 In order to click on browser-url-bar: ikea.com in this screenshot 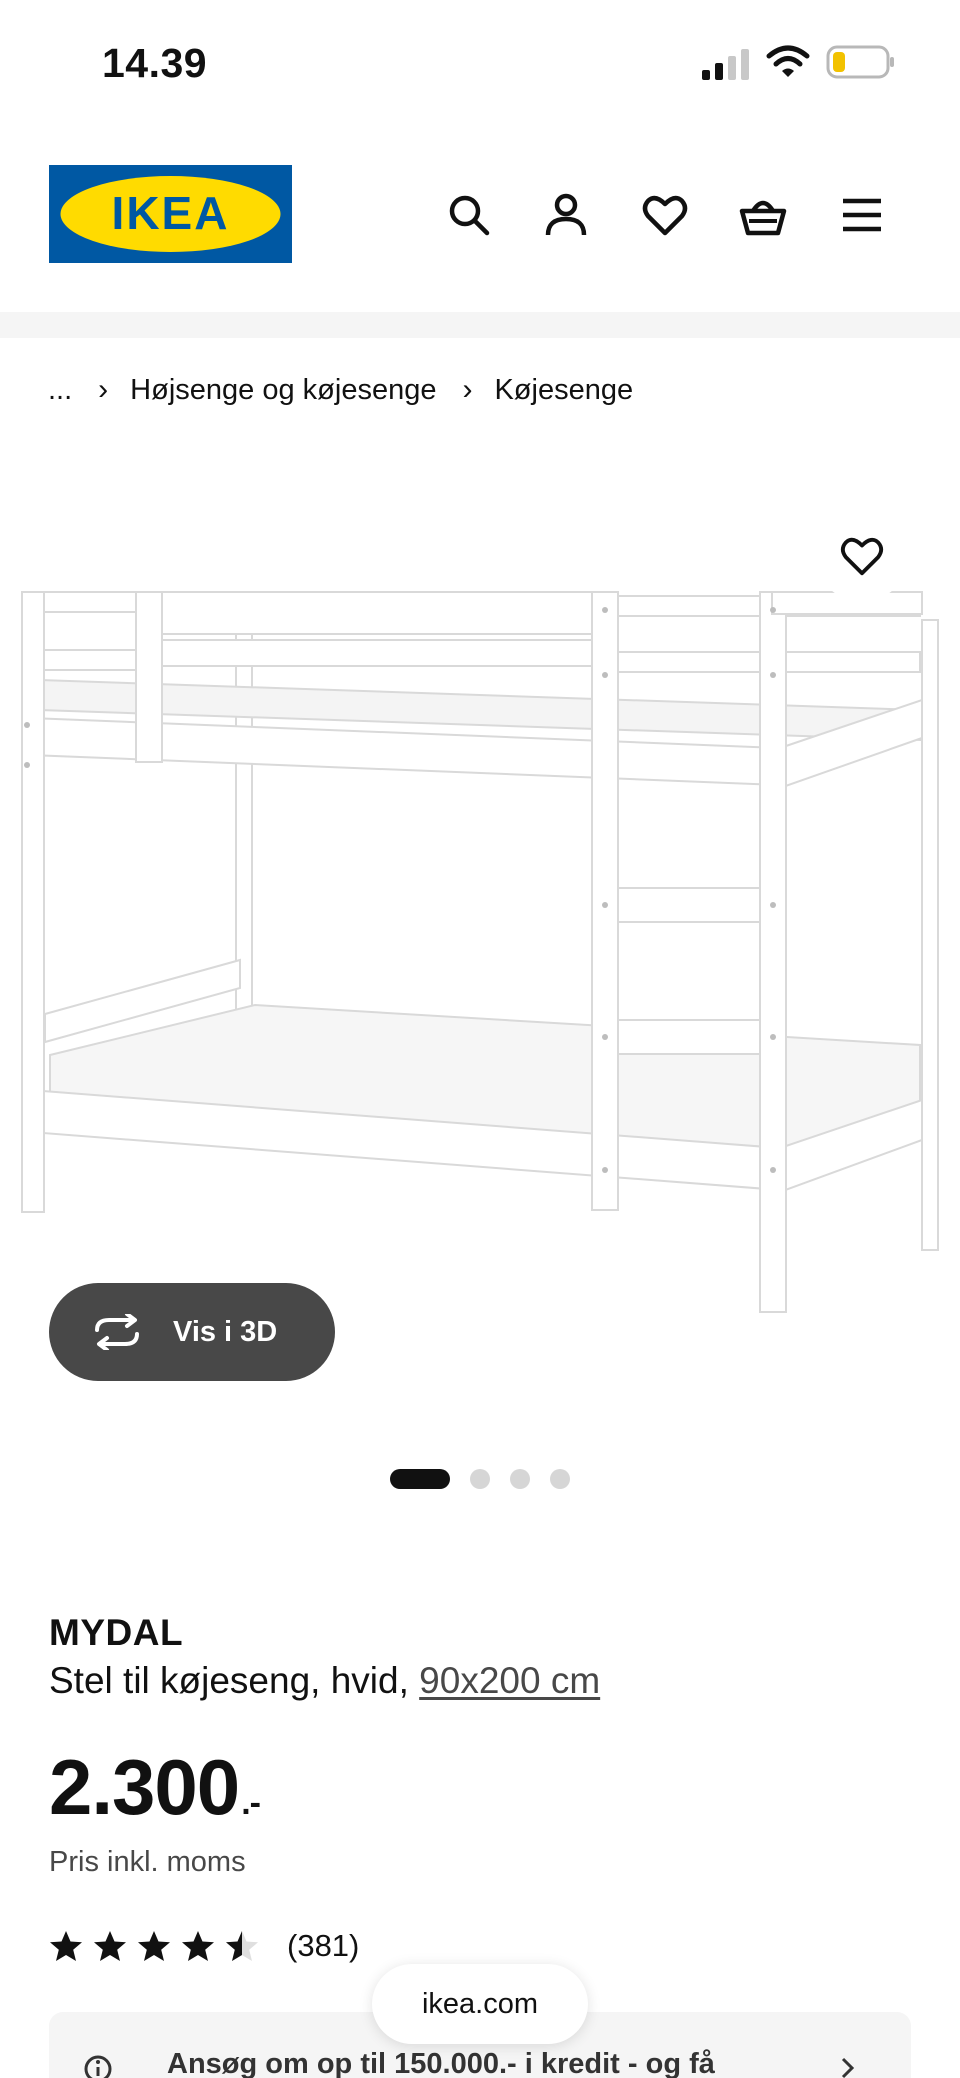, I will do `click(480, 2004)`.